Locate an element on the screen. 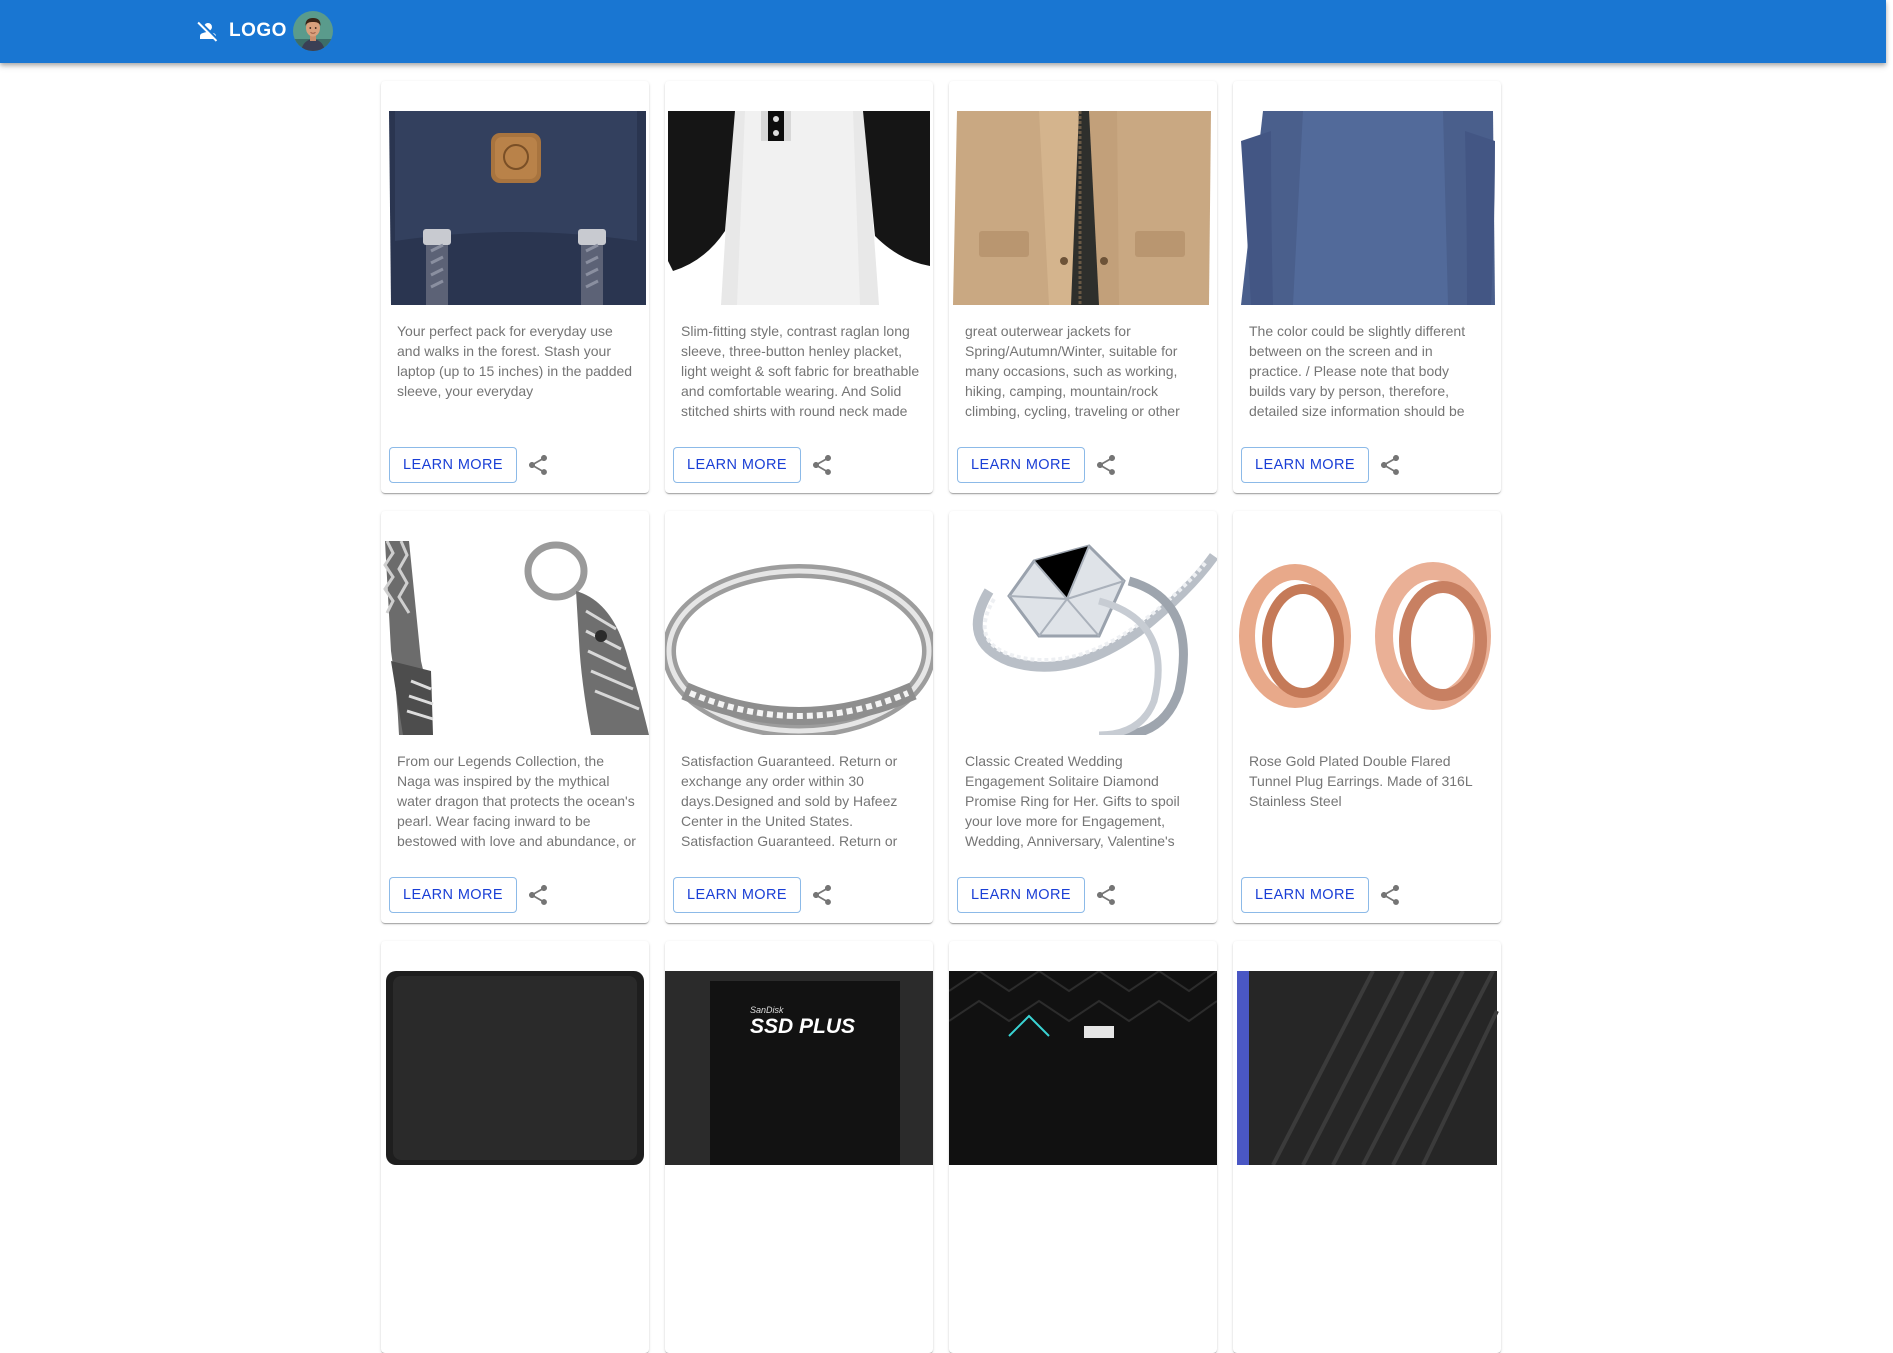 The image size is (1893, 1353). product-image-tunnel-plugs is located at coordinates (1367, 638).